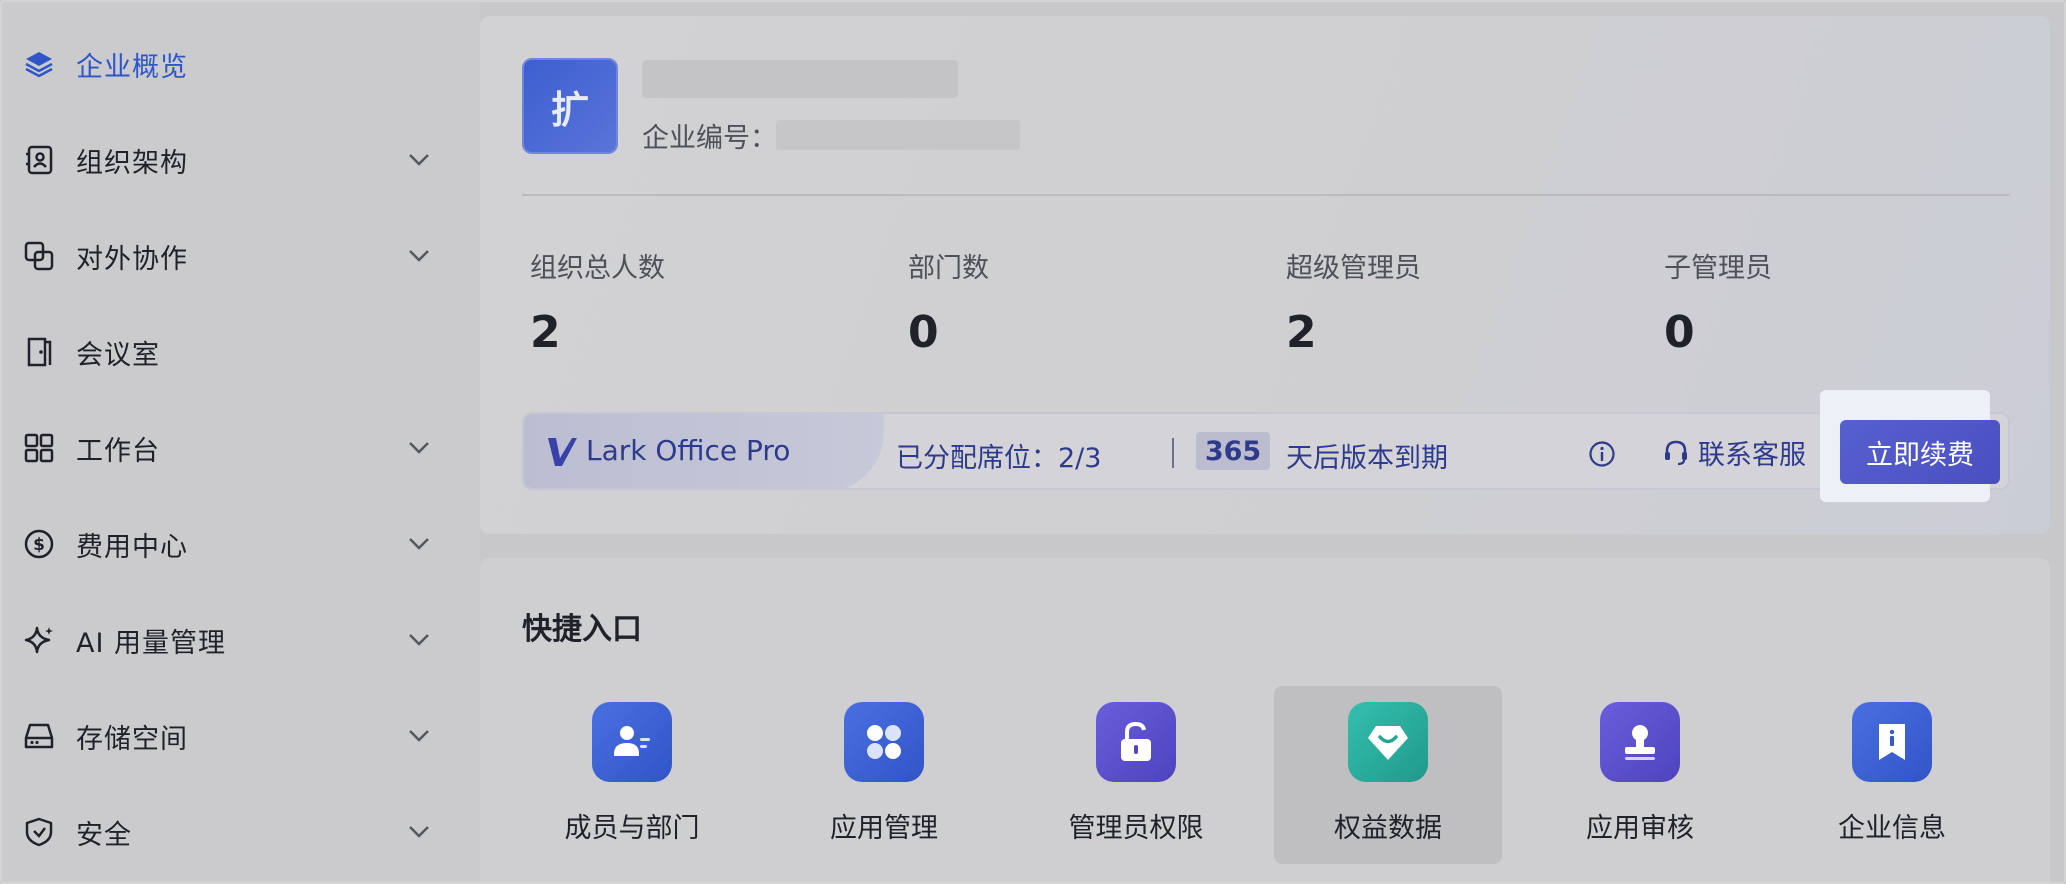 This screenshot has height=884, width=2066. I want to click on stat-total-members: 组织总人数 2, so click(710, 302).